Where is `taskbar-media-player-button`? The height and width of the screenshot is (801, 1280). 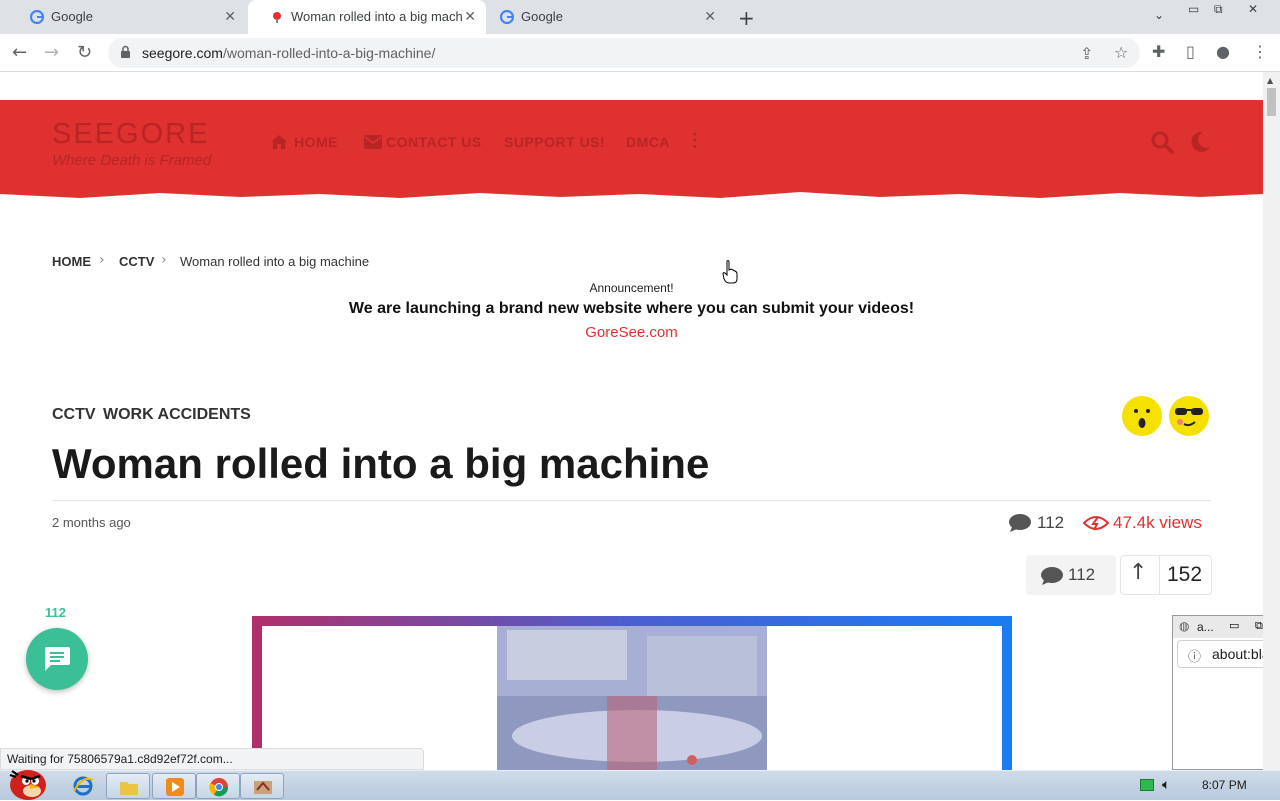
taskbar-media-player-button is located at coordinates (174, 786).